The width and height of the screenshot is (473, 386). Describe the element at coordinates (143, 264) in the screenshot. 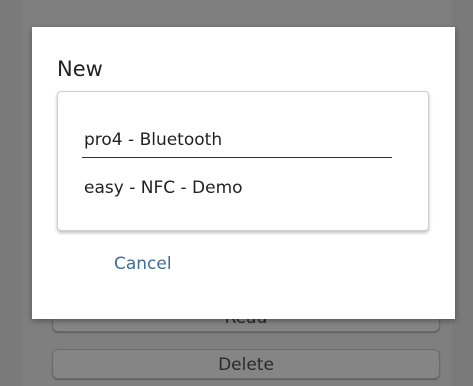

I see `cancel-button: Cancel` at that location.